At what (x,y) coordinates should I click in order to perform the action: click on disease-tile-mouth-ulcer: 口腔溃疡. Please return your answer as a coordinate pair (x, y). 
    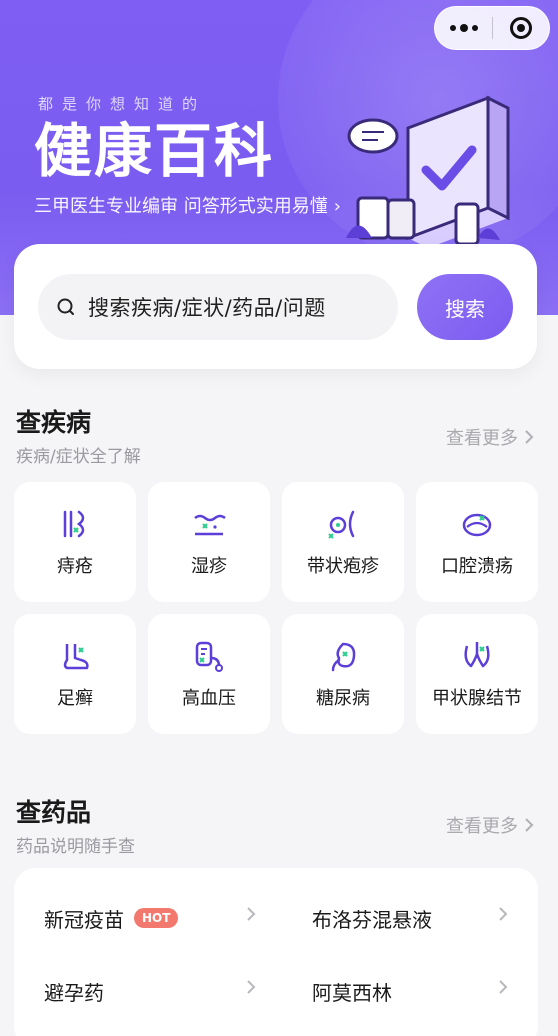
    Looking at the image, I should click on (477, 542).